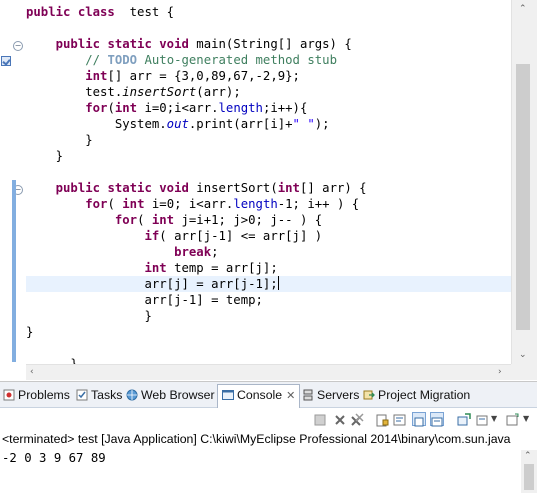 This screenshot has height=493, width=537. Describe the element at coordinates (268, 44) in the screenshot. I see `code-line: public static void main(String[] args) {` at that location.